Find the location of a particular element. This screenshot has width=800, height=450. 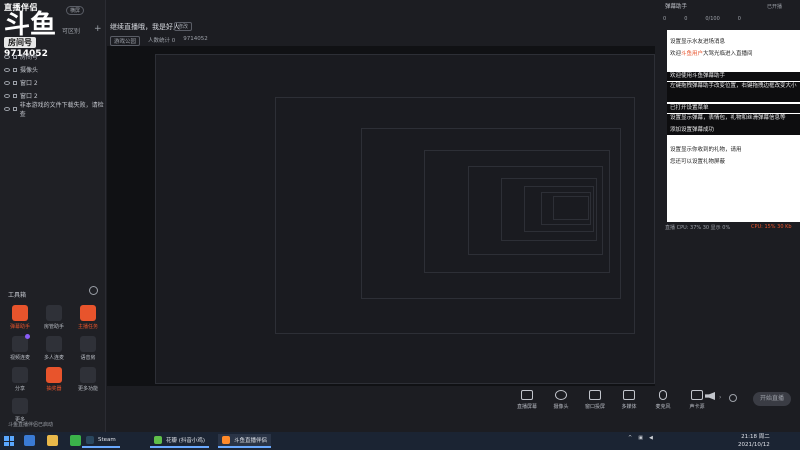

app-label: 花瓣 (抖音小鸡) is located at coordinates (186, 441).